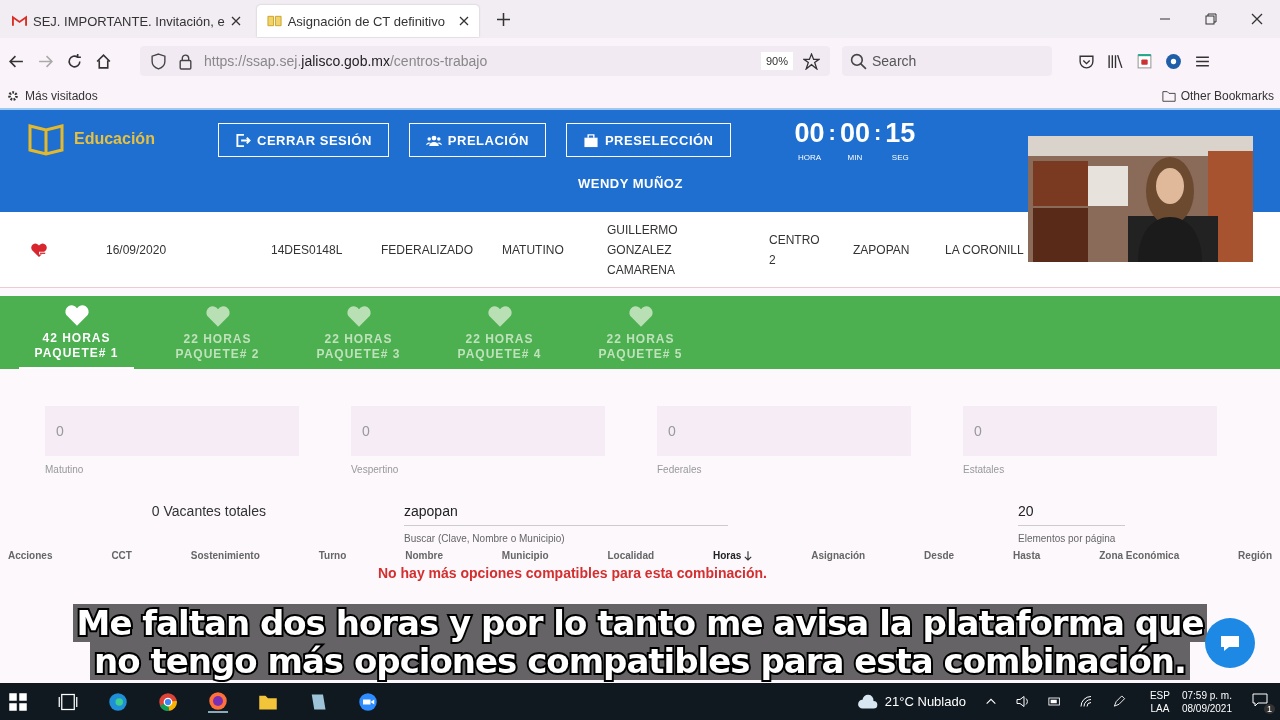  I want to click on battery-icon, so click(1054, 701).